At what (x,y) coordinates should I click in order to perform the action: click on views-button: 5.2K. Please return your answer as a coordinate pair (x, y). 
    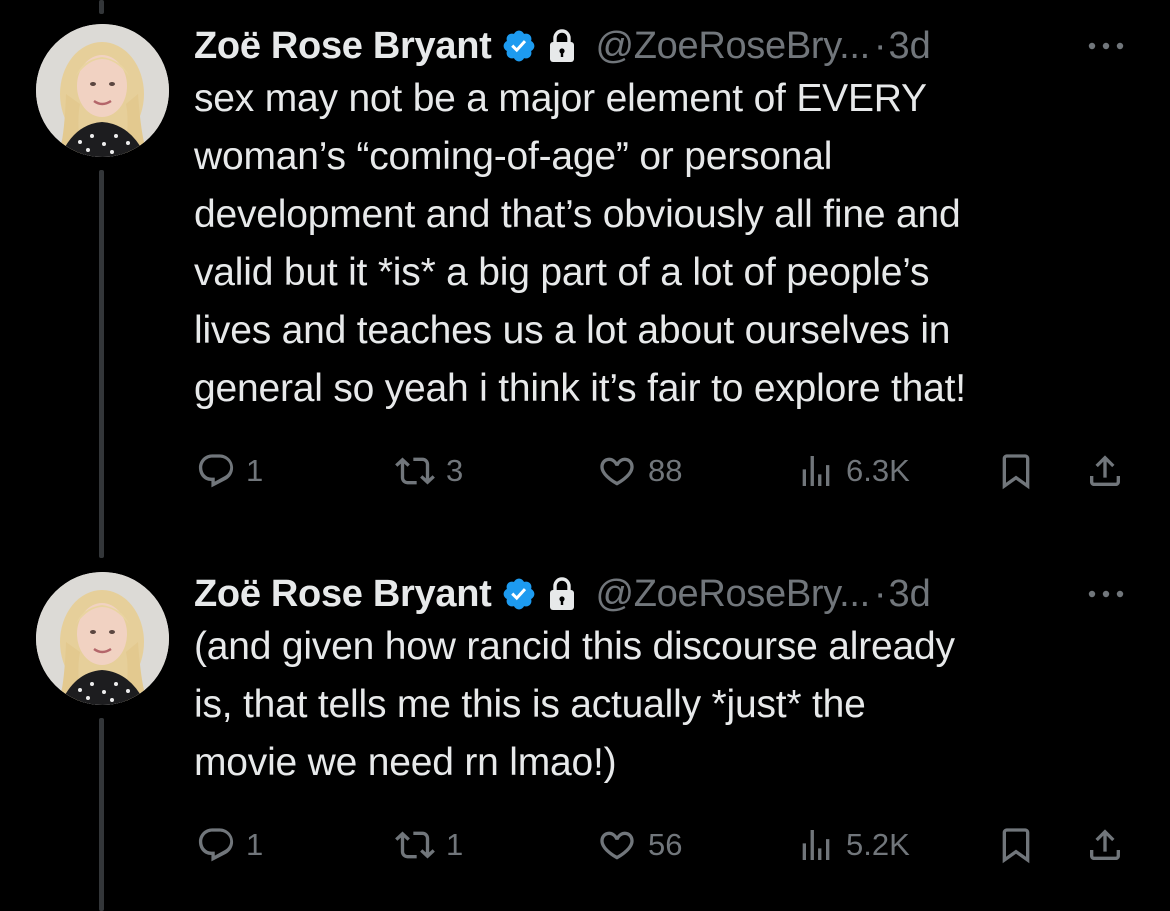
    Looking at the image, I should click on (853, 845).